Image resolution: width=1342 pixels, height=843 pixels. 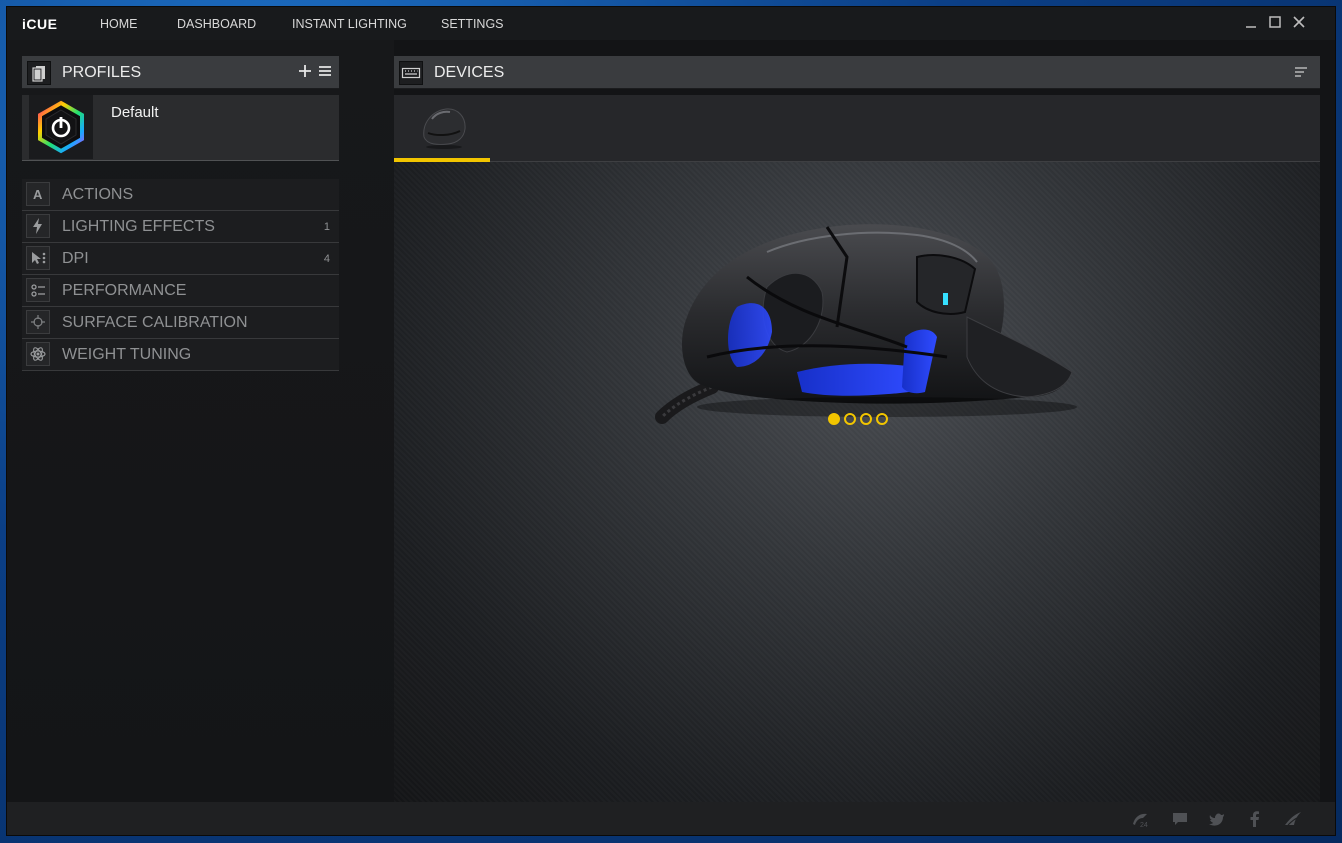 I want to click on corsair-24-icon: 24, so click(x=1140, y=819).